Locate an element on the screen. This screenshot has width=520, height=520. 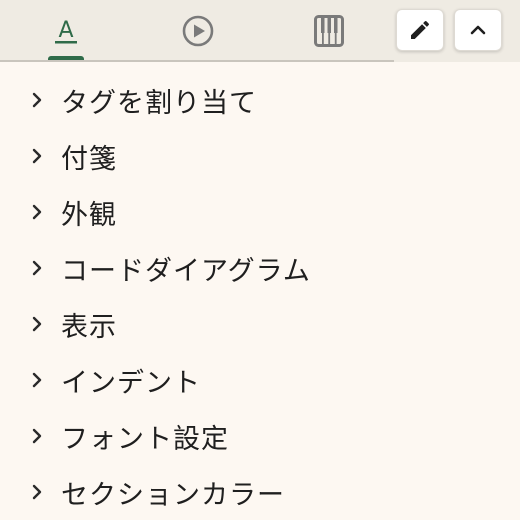
tab-text-format: A is located at coordinates (66, 31).